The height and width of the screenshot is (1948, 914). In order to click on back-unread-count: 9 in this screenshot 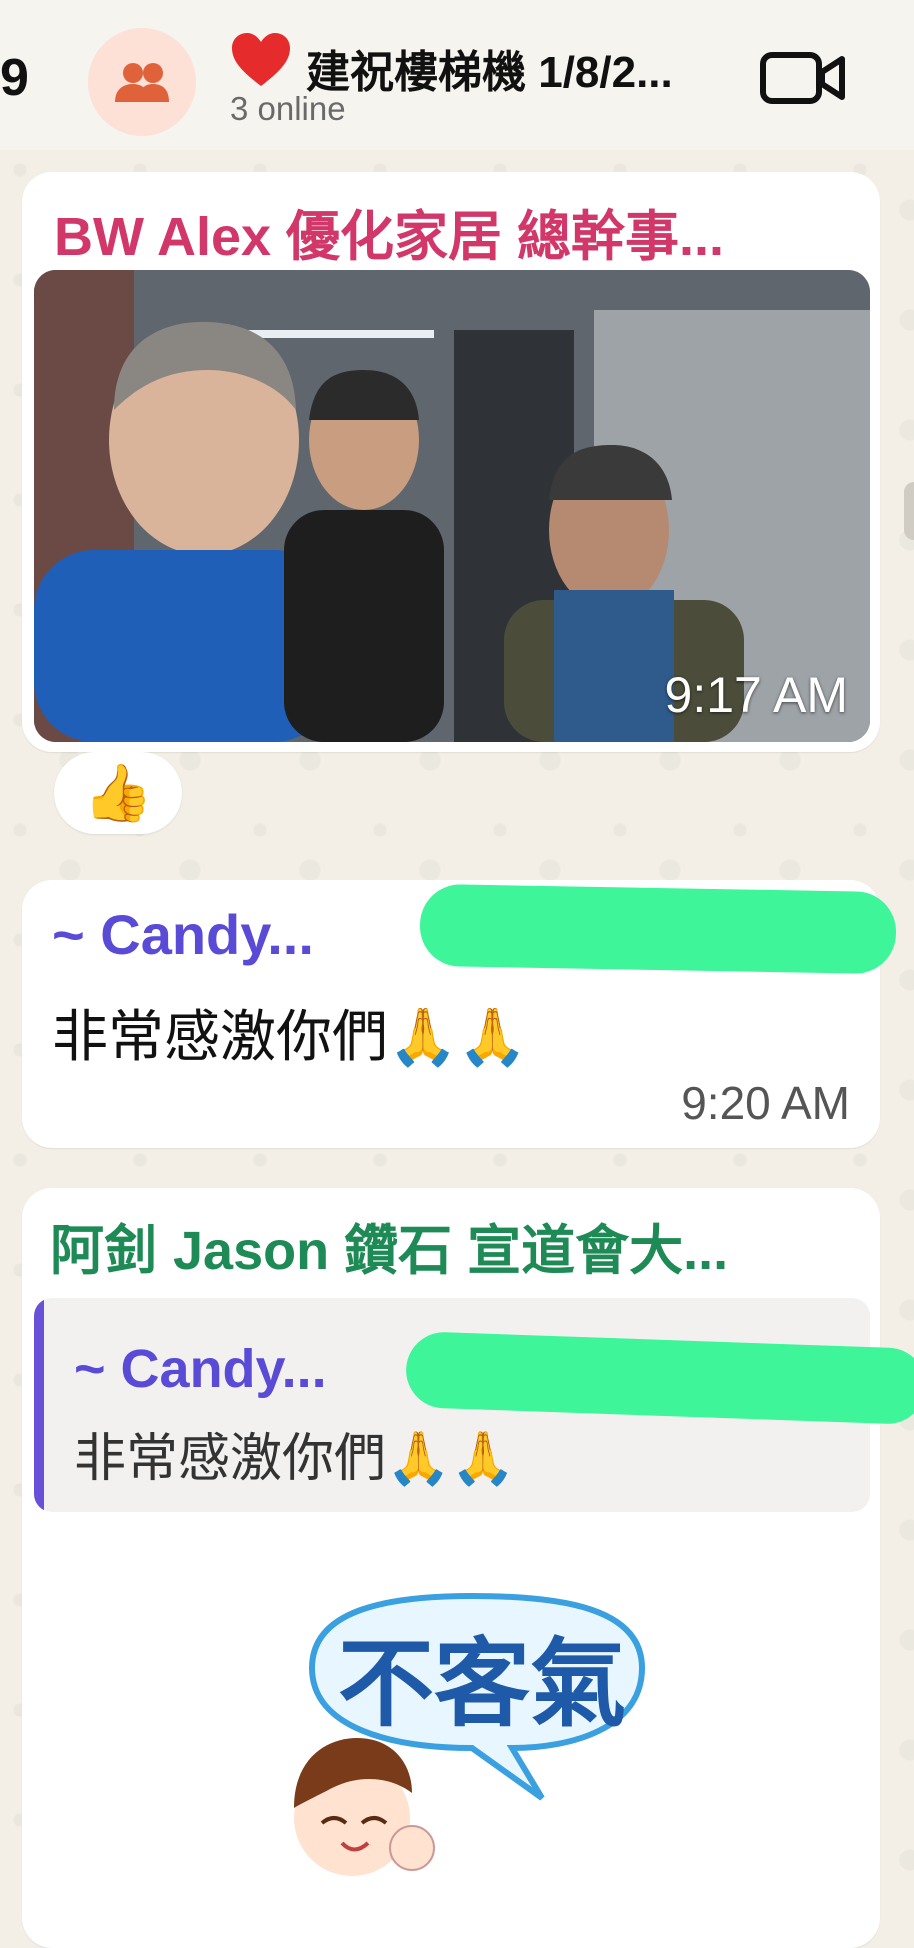, I will do `click(14, 78)`.